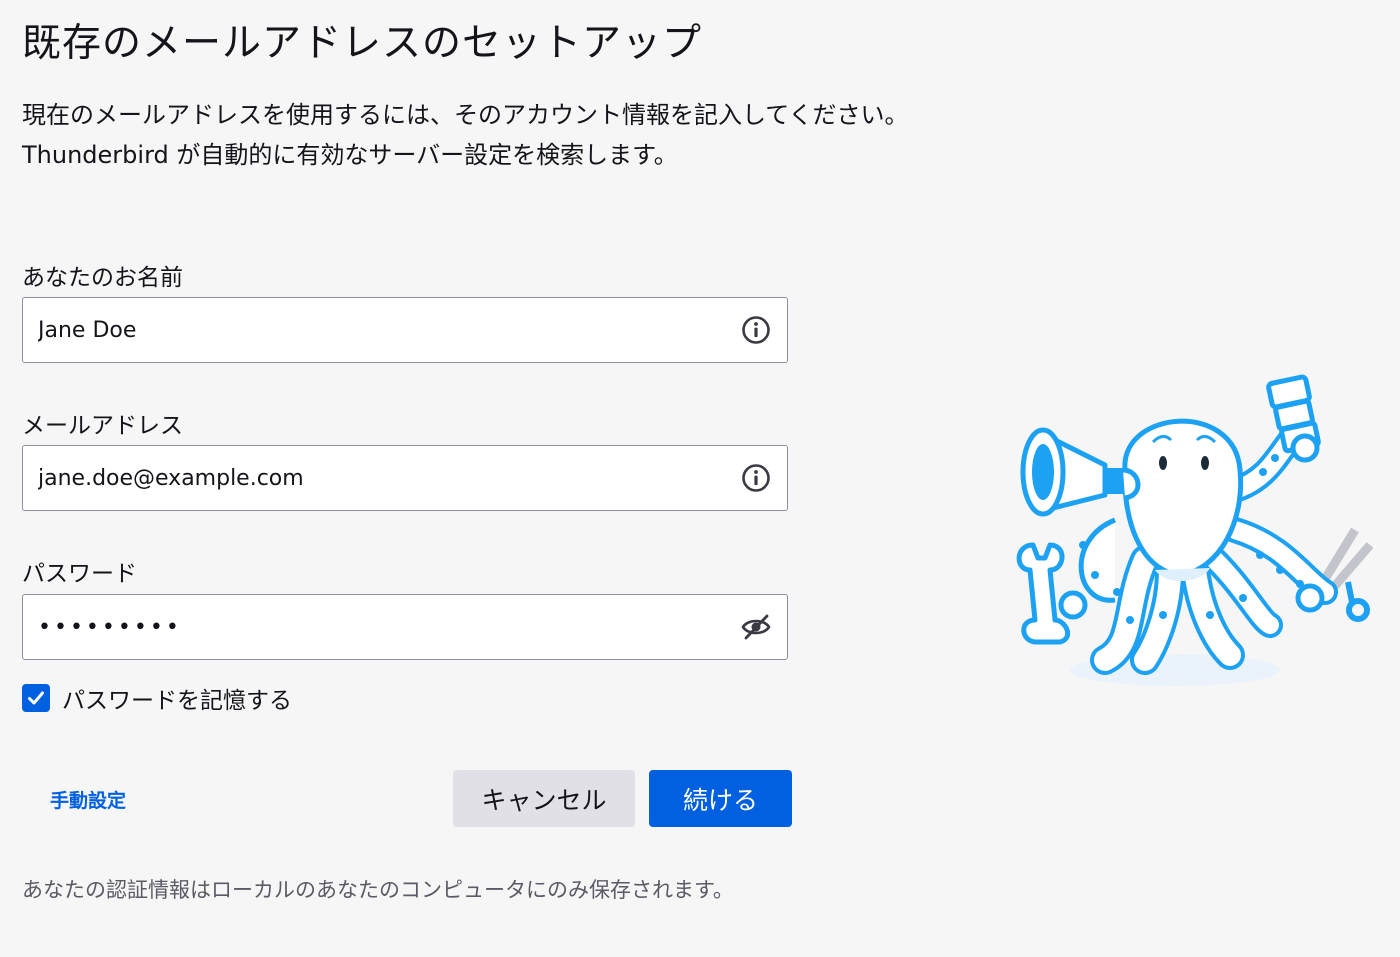 This screenshot has height=957, width=1400. Describe the element at coordinates (465, 115) in the screenshot. I see `intro-line-1: 現在のメールアドレスを使用するには、そのアカウント情報を記入してください。` at that location.